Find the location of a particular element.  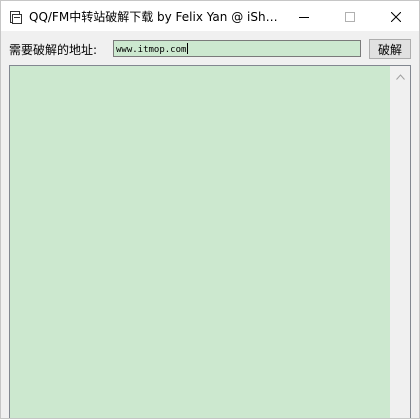

text-caret is located at coordinates (188, 48).